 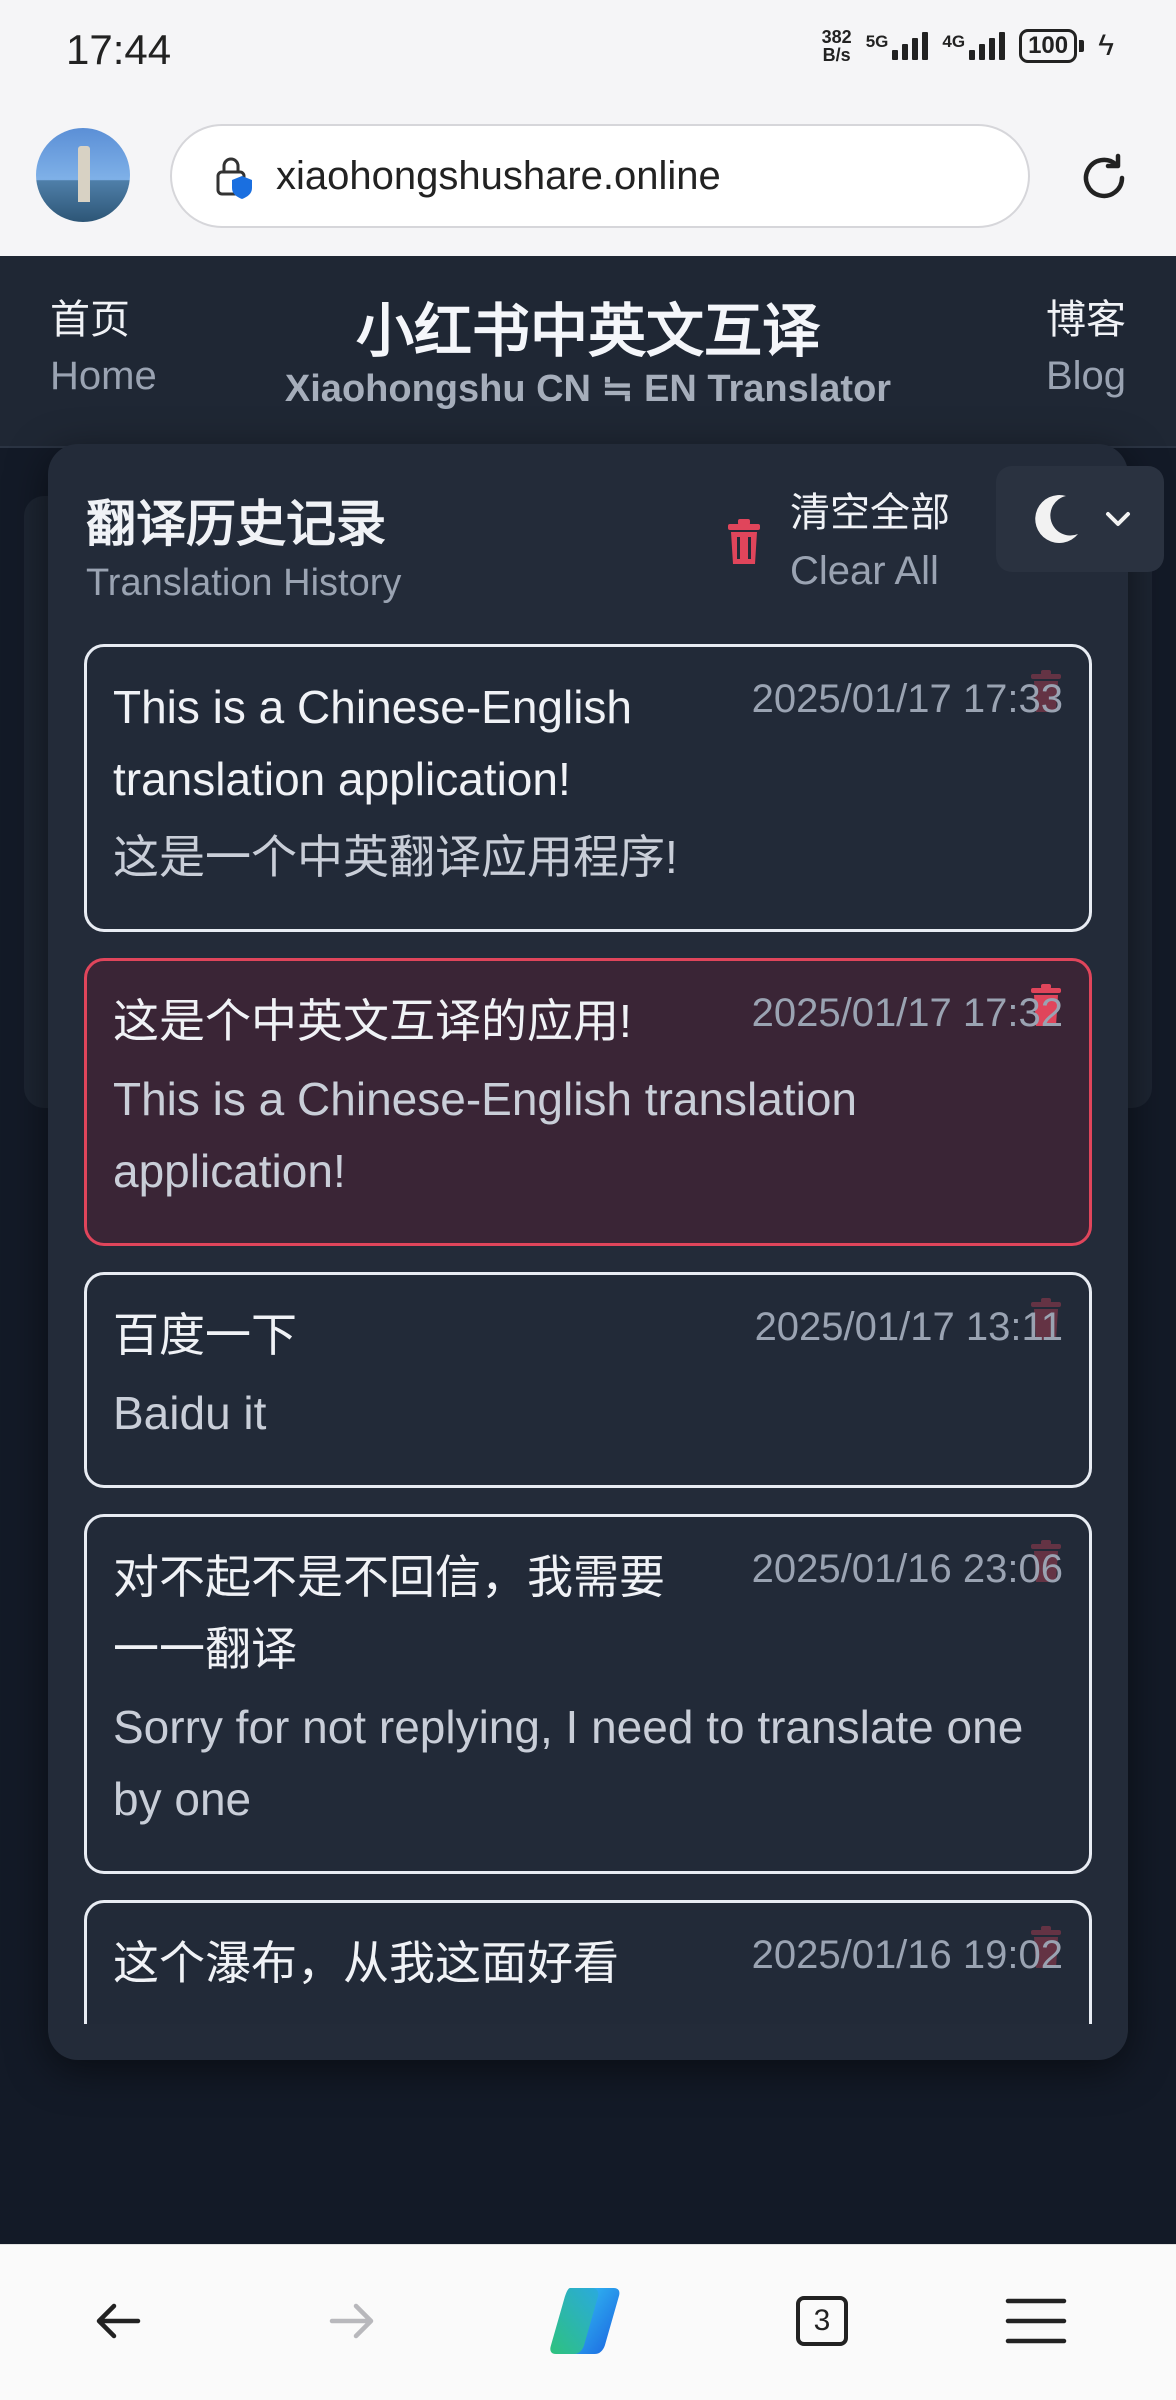 What do you see at coordinates (244, 583) in the screenshot?
I see `history-subtitle: Translation History` at bounding box center [244, 583].